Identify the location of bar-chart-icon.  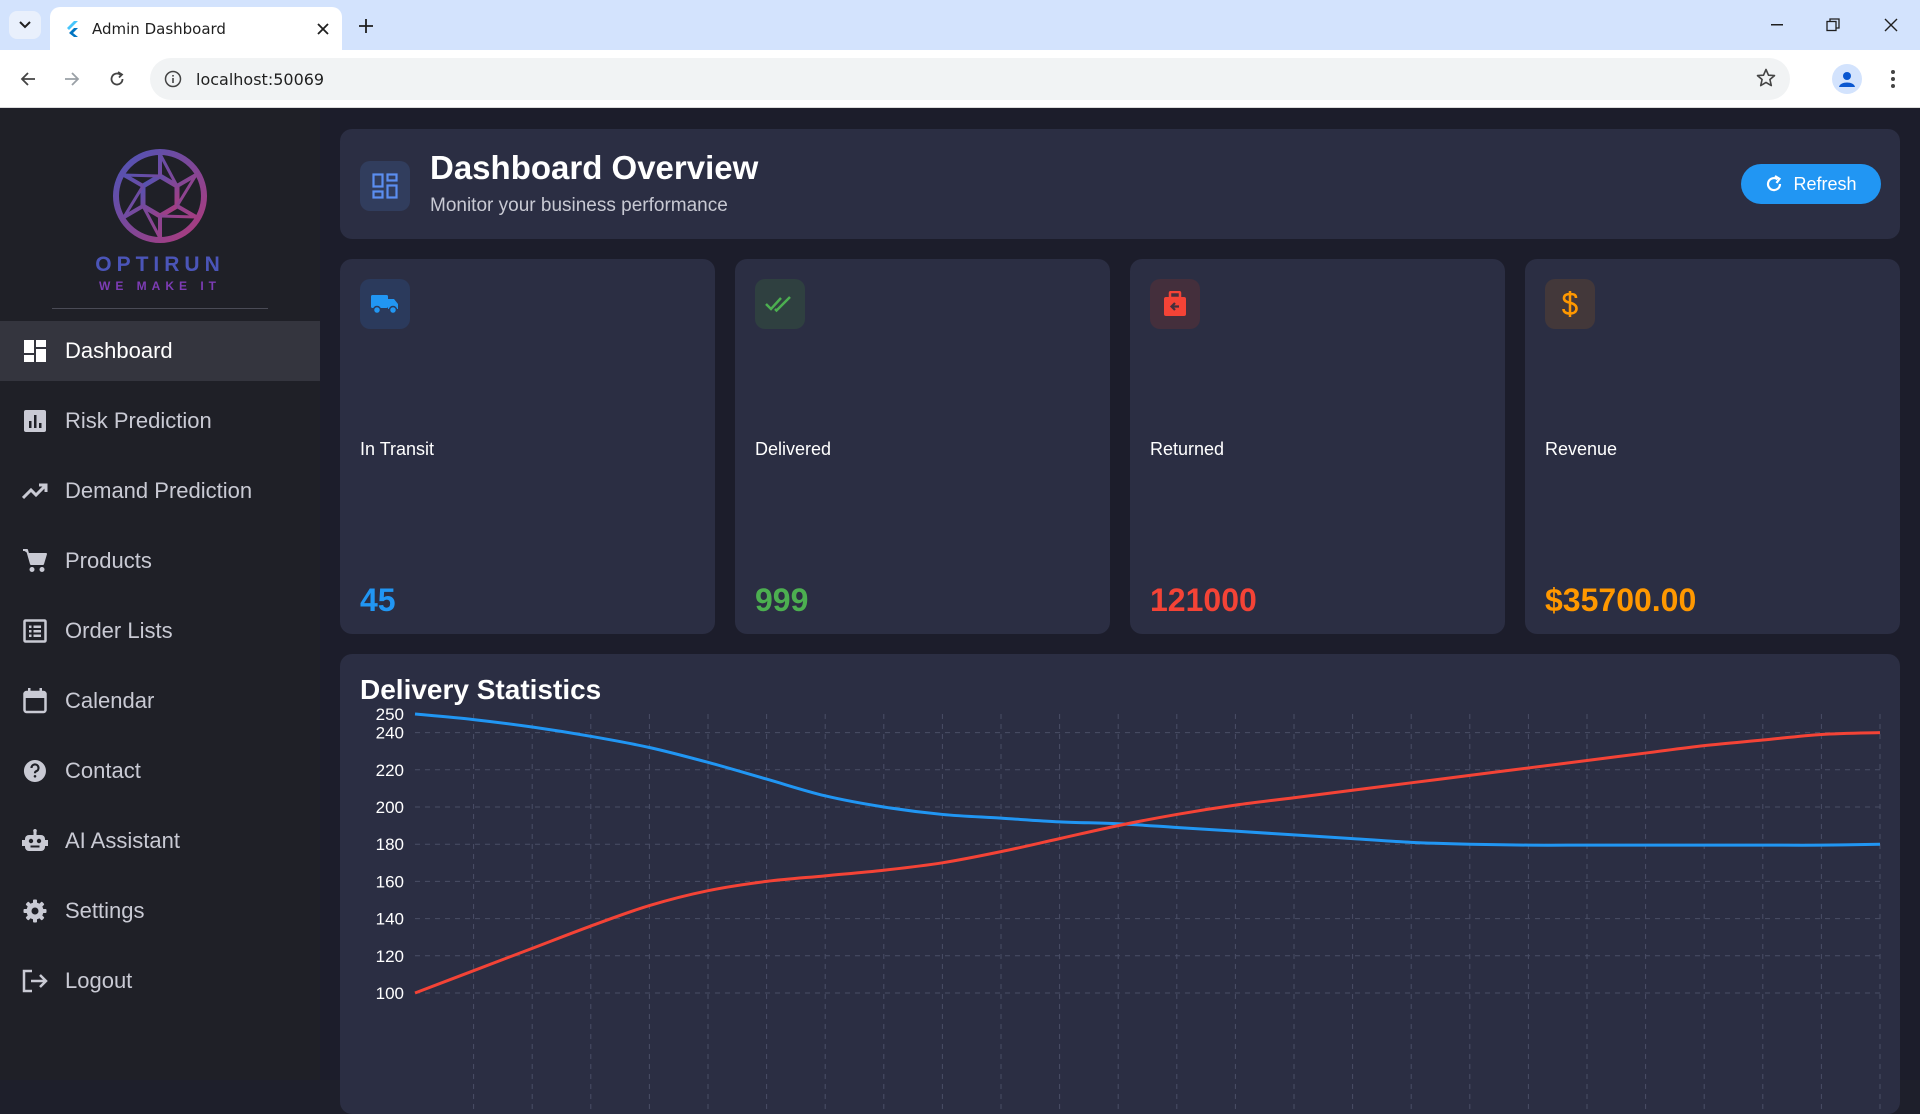
(35, 421).